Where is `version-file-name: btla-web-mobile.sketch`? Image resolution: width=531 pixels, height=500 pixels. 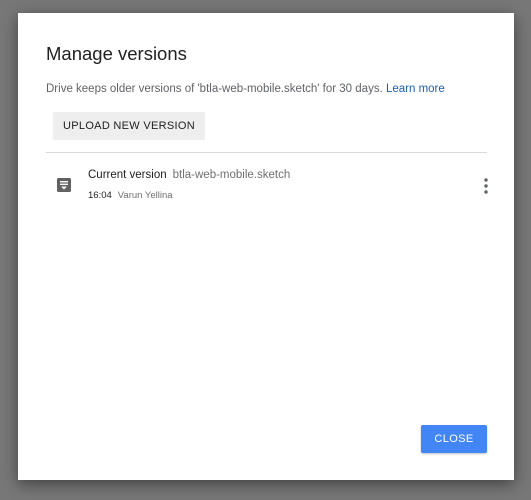 version-file-name: btla-web-mobile.sketch is located at coordinates (231, 175).